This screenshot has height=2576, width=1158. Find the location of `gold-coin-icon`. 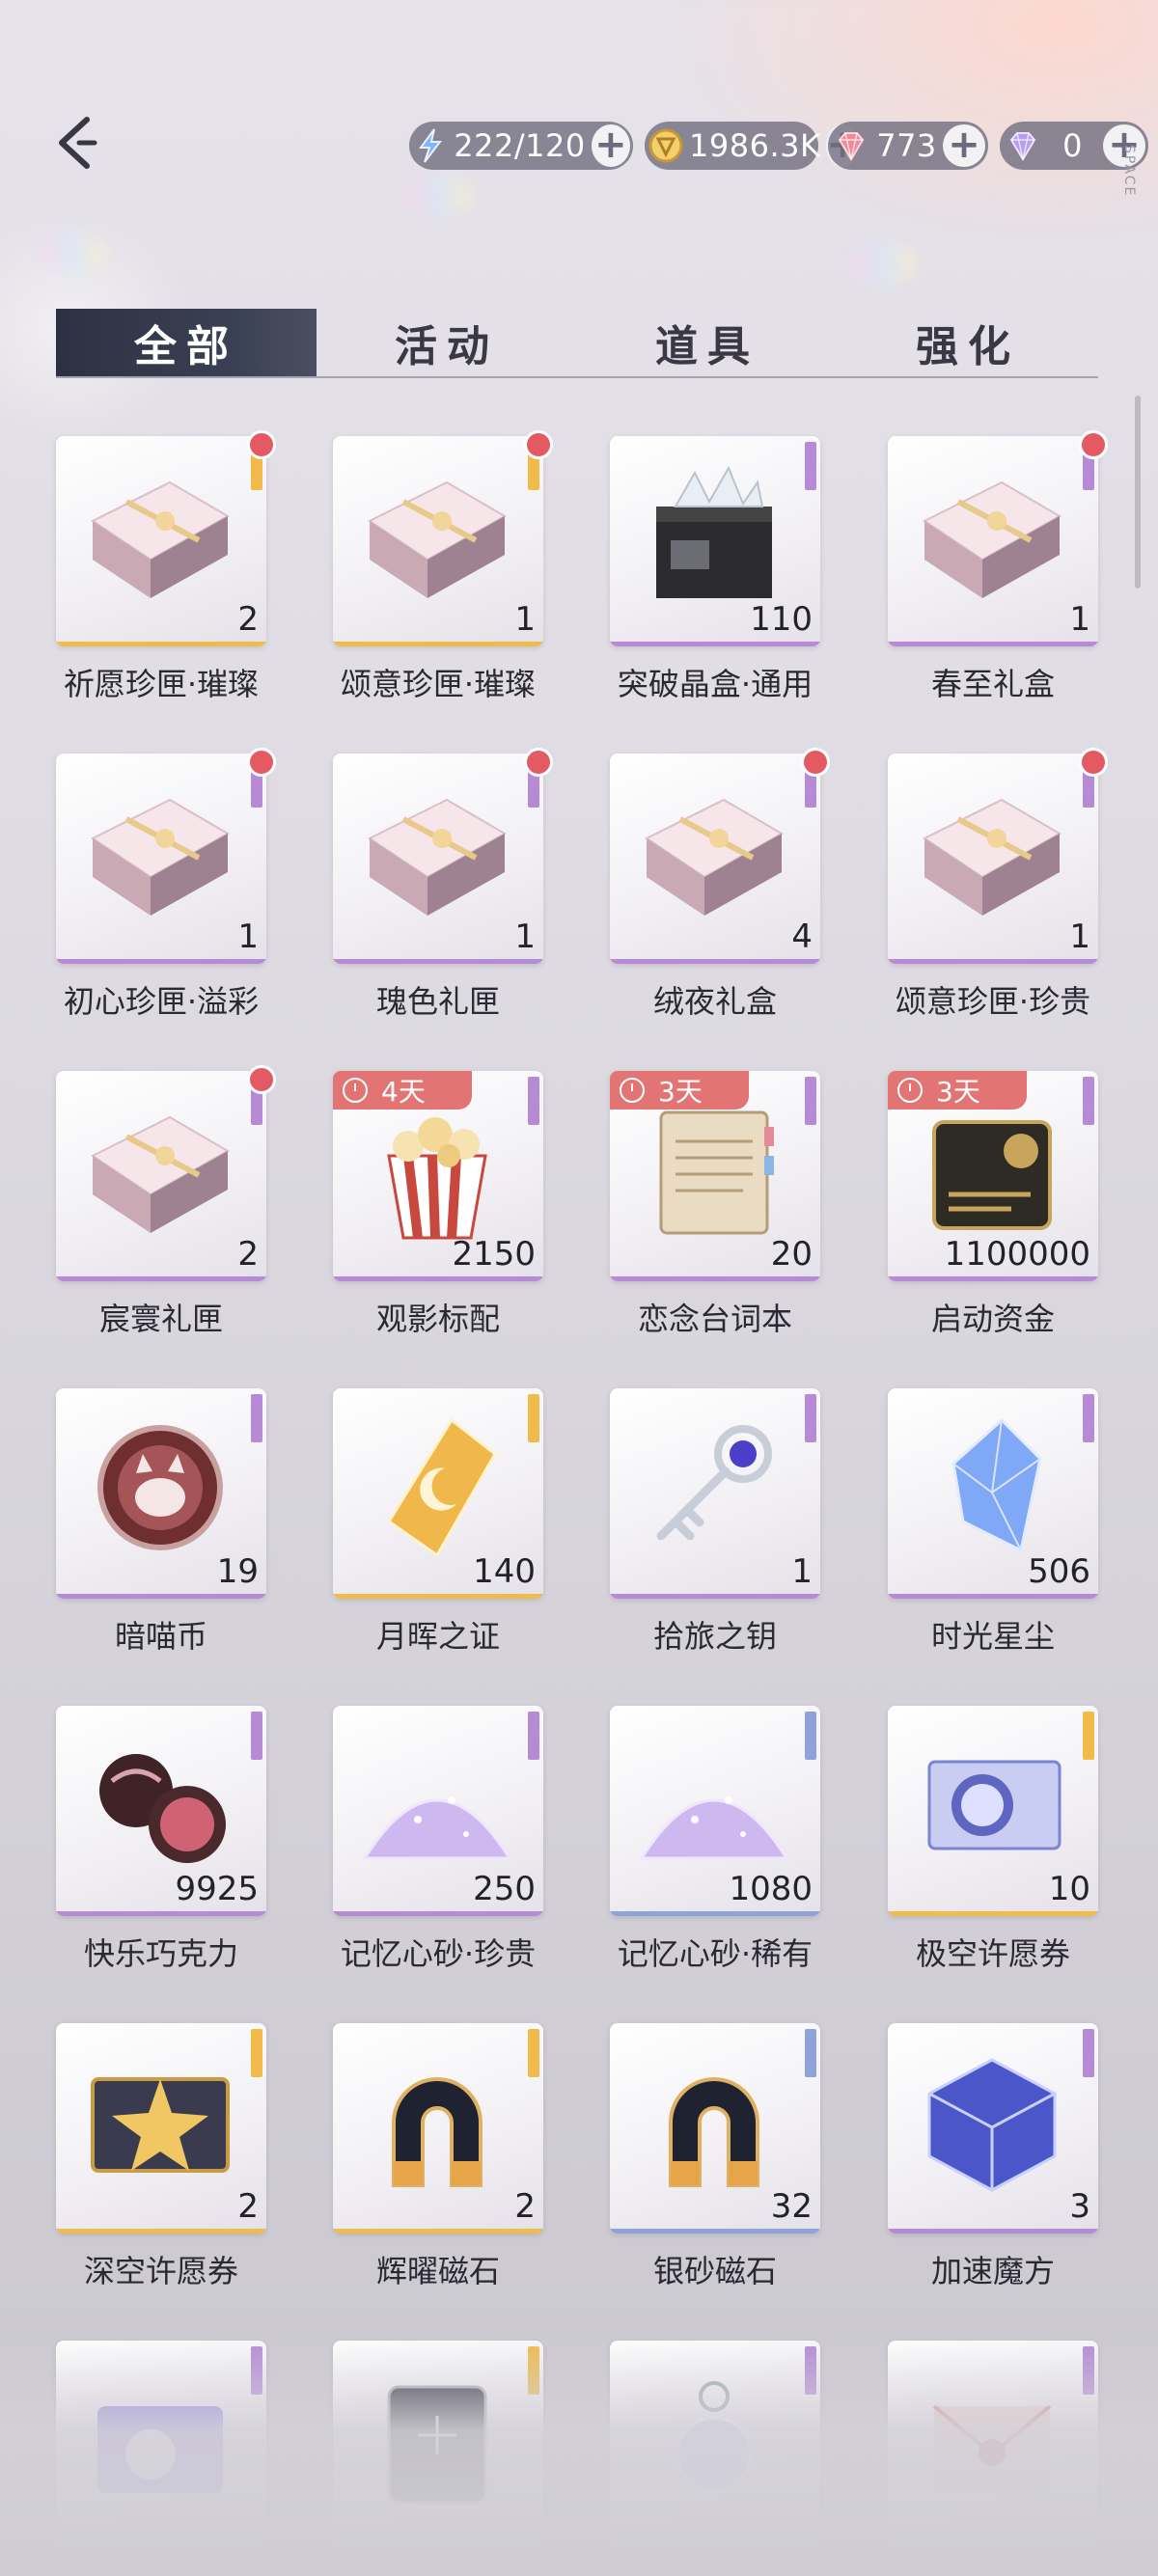

gold-coin-icon is located at coordinates (666, 146).